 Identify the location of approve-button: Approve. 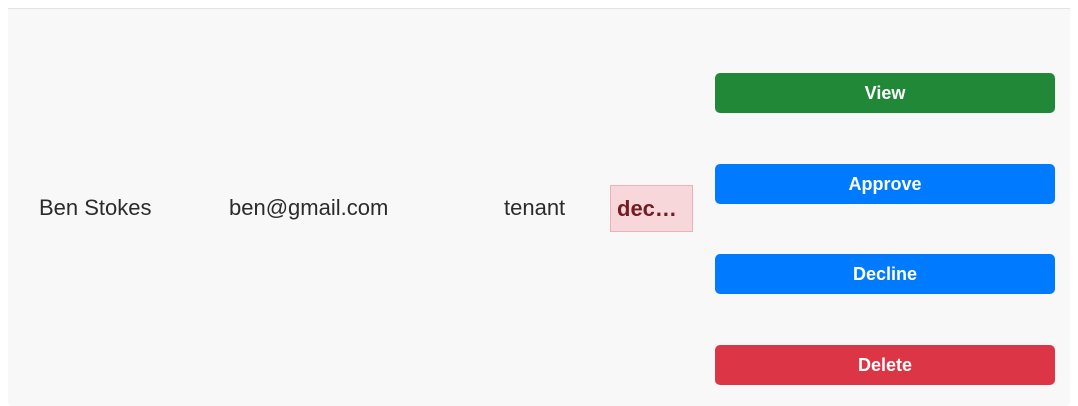
(885, 184).